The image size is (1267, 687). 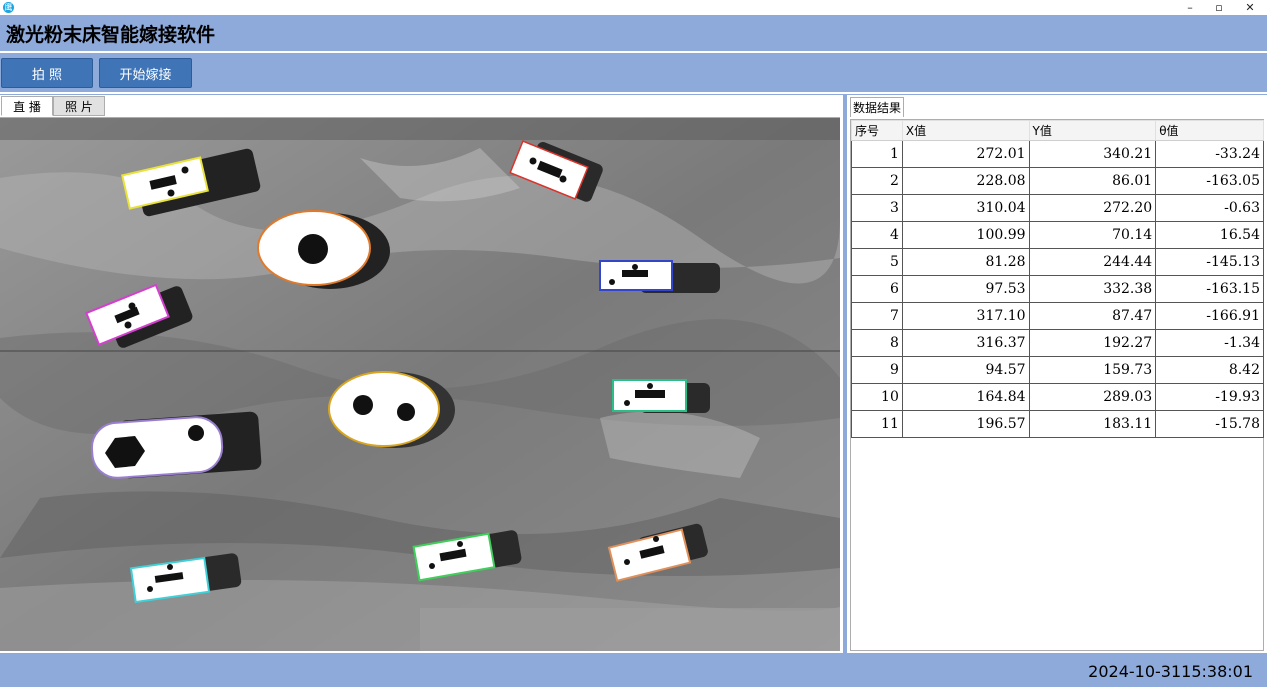 What do you see at coordinates (633, 72) in the screenshot?
I see `toolbar: 拍 照 开始嫁接` at bounding box center [633, 72].